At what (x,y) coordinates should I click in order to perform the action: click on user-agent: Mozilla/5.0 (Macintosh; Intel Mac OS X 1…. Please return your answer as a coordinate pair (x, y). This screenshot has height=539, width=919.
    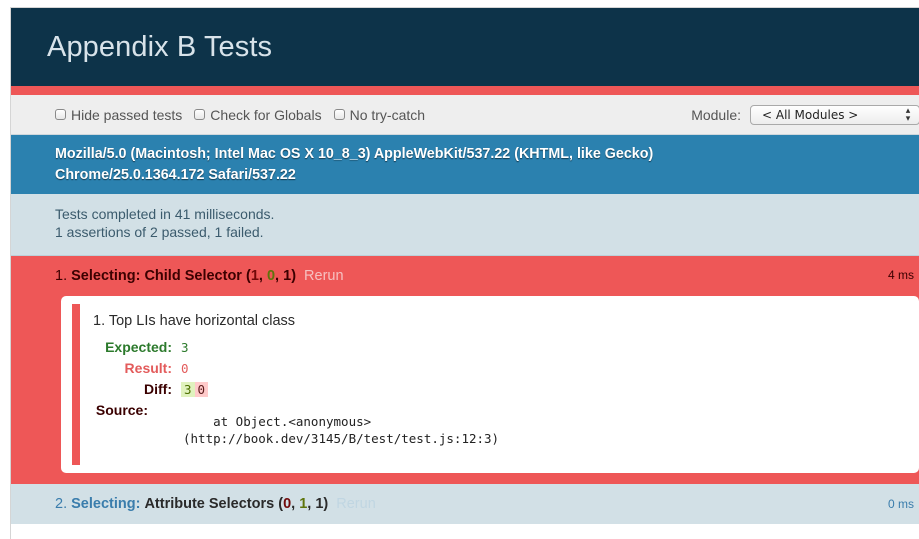
    Looking at the image, I should click on (465, 164).